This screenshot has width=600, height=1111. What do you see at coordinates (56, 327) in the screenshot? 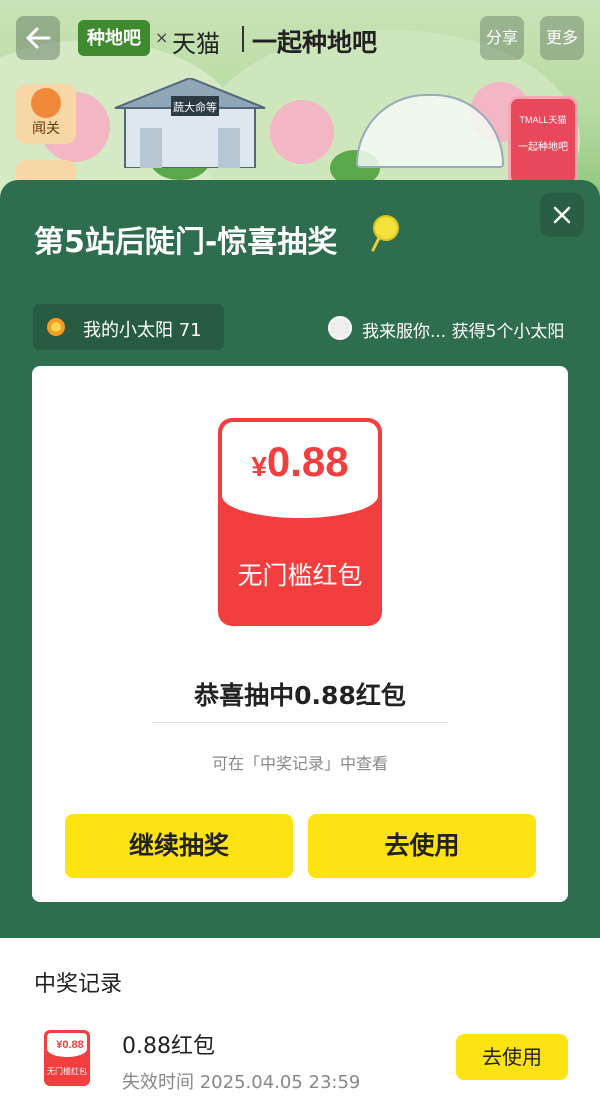
I see `sun-icon` at bounding box center [56, 327].